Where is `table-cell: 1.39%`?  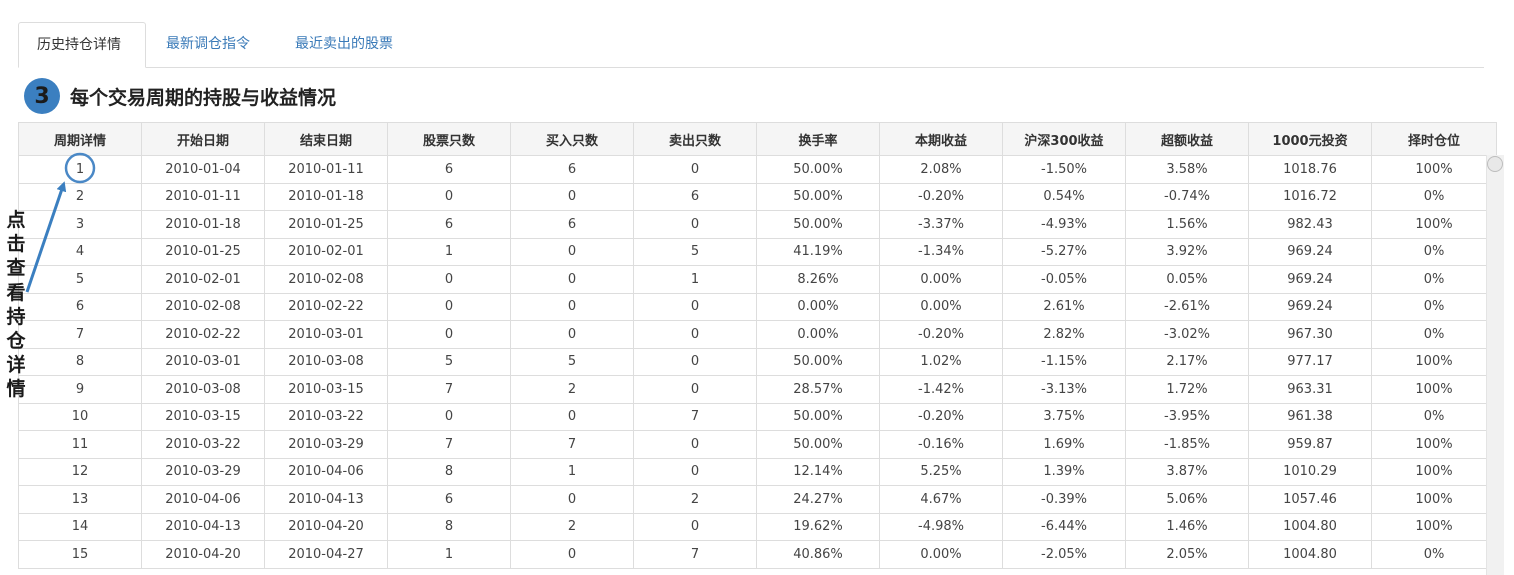 table-cell: 1.39% is located at coordinates (1064, 471).